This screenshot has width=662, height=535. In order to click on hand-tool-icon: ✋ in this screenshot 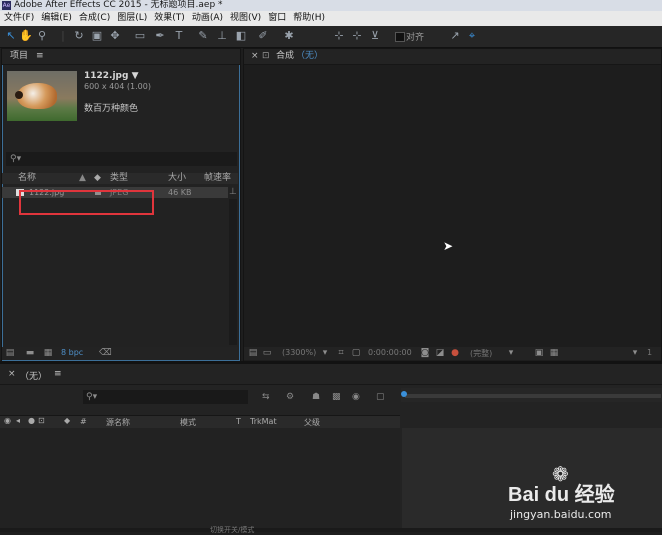, I will do `click(26, 36)`.